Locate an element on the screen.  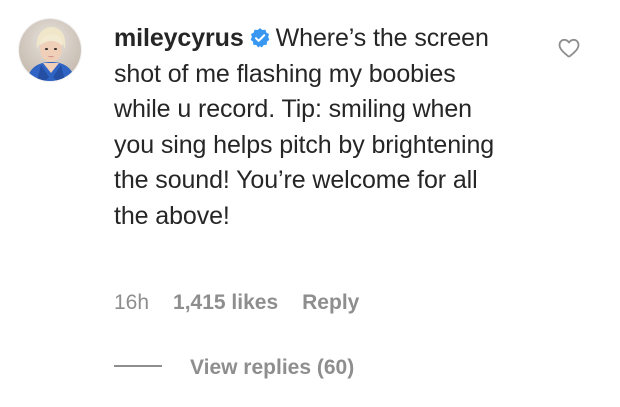
avatar is located at coordinates (50, 50).